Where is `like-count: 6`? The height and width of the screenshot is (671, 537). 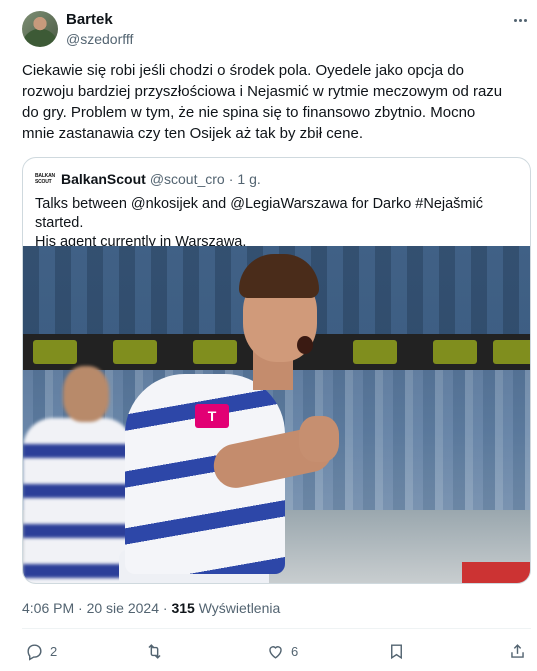 like-count: 6 is located at coordinates (295, 651).